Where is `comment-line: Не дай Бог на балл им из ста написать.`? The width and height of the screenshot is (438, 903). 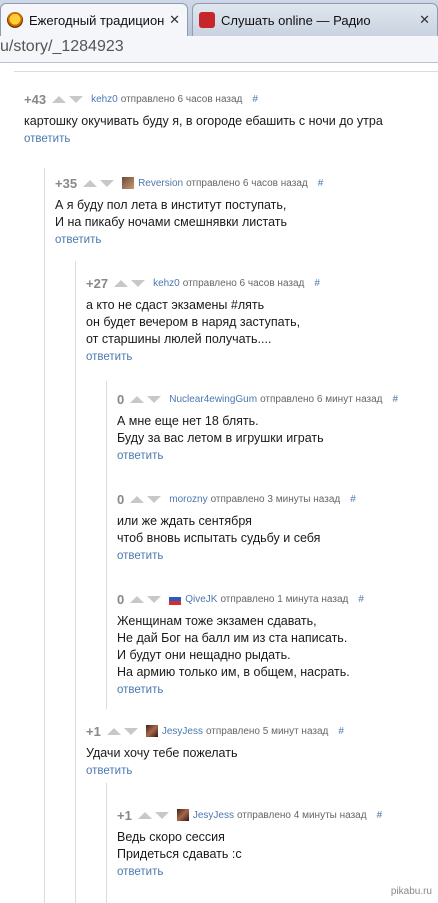 comment-line: Не дай Бог на балл им из ста написать. is located at coordinates (232, 638).